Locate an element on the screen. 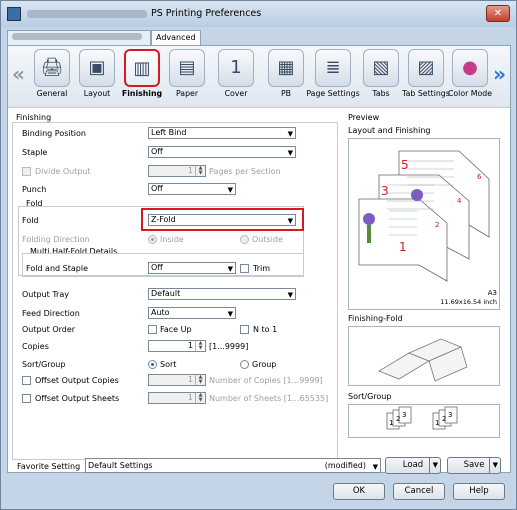 The image size is (517, 510). copies-spinner: 1 ▲ ▼ is located at coordinates (177, 346).